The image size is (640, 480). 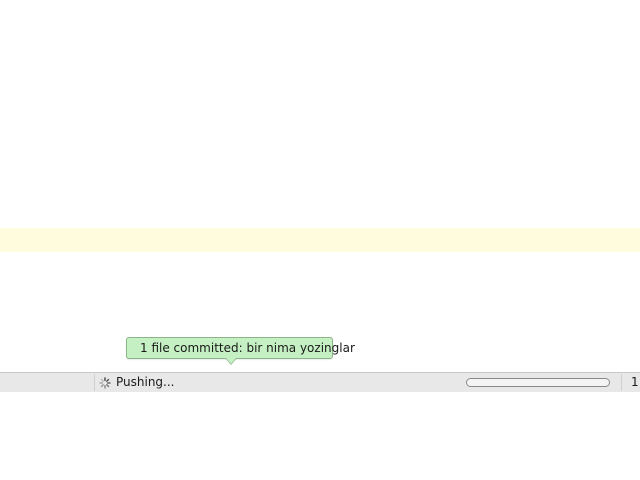 I want to click on commit-notification-text: 1 file committed: bir nima yozinglar, so click(x=247, y=348).